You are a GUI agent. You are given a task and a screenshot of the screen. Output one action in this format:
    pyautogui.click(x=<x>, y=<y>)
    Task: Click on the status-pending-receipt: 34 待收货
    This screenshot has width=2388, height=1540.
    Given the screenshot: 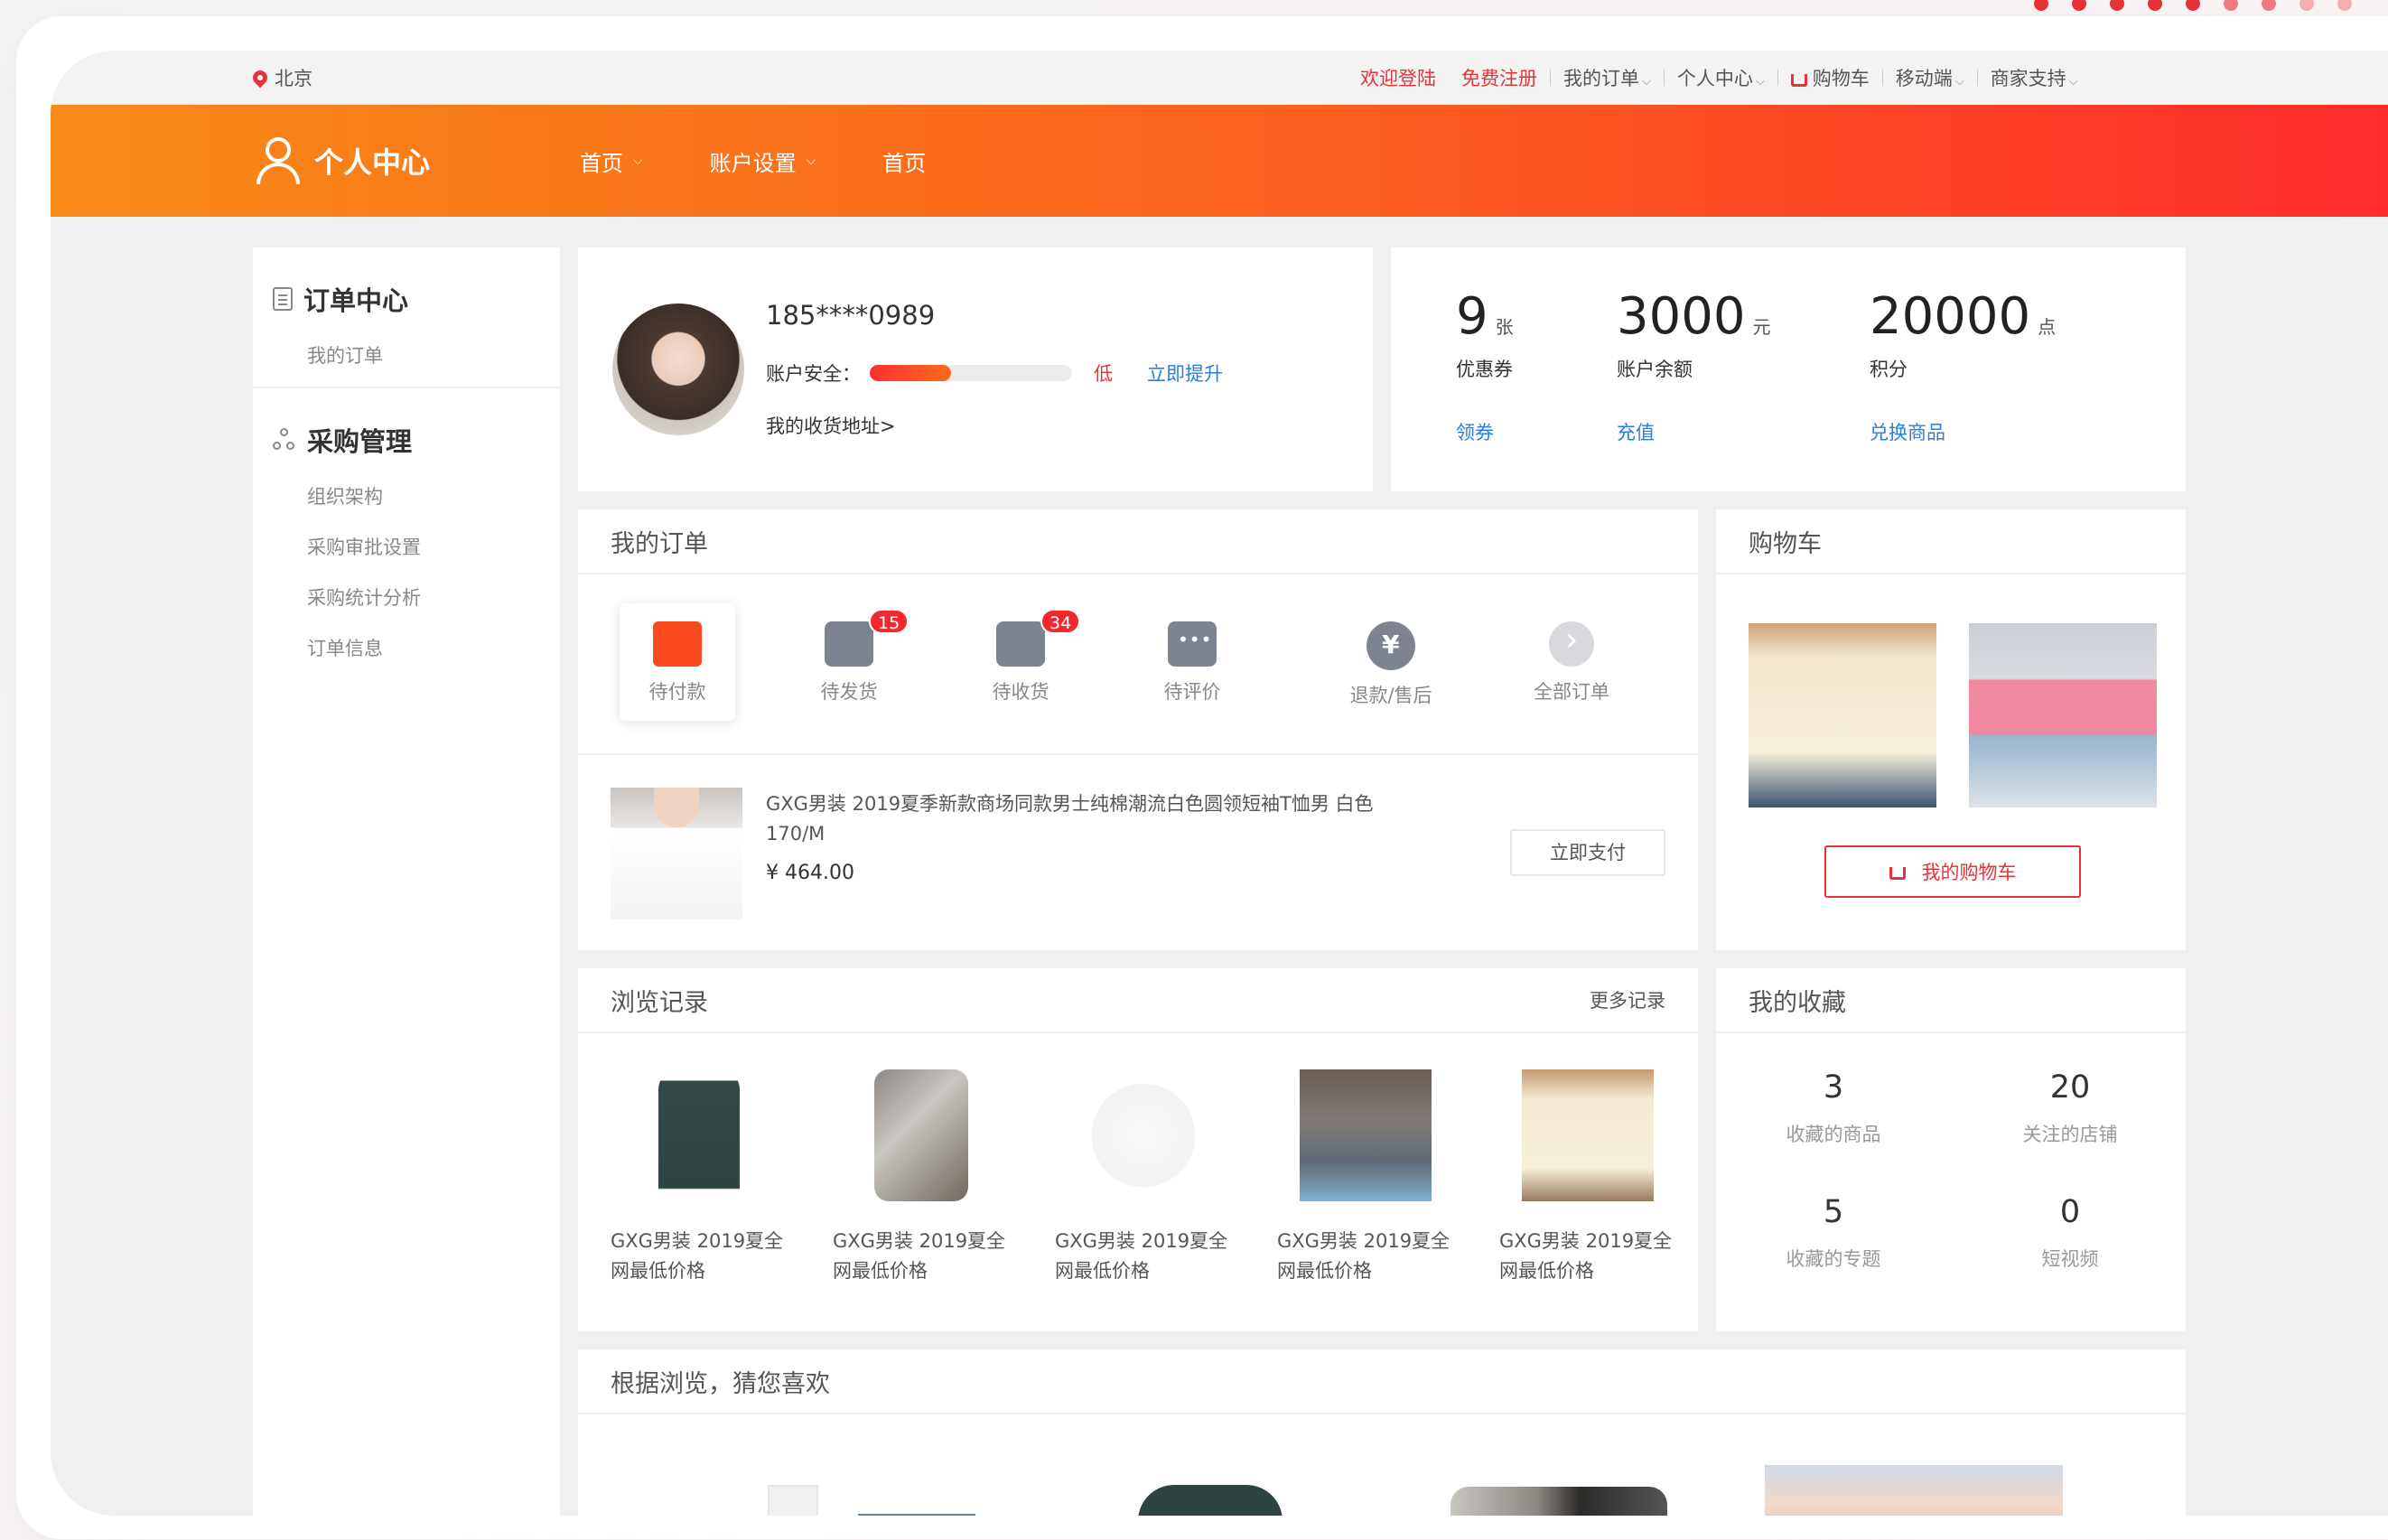 What is the action you would take?
    pyautogui.click(x=1022, y=662)
    